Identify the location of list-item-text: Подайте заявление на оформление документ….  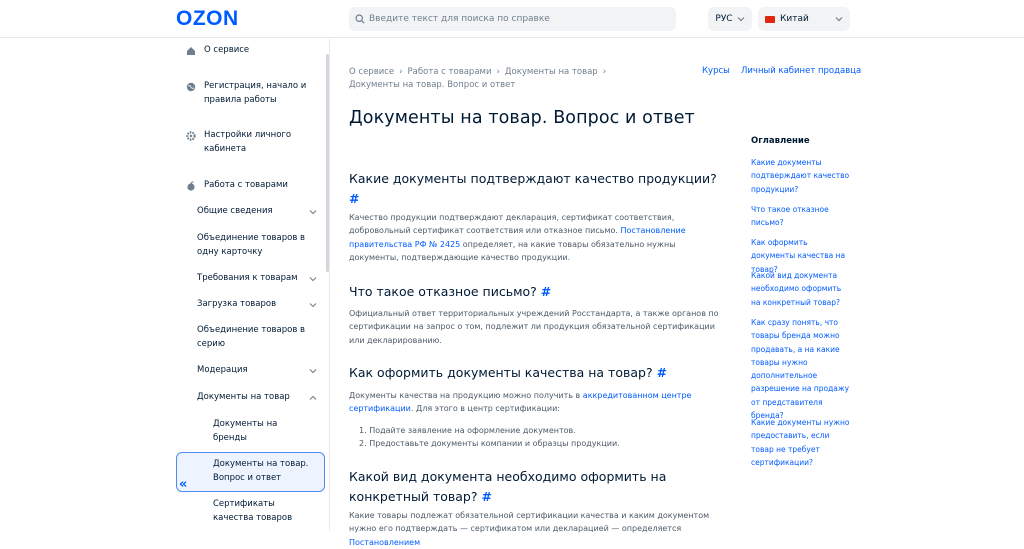
(472, 430).